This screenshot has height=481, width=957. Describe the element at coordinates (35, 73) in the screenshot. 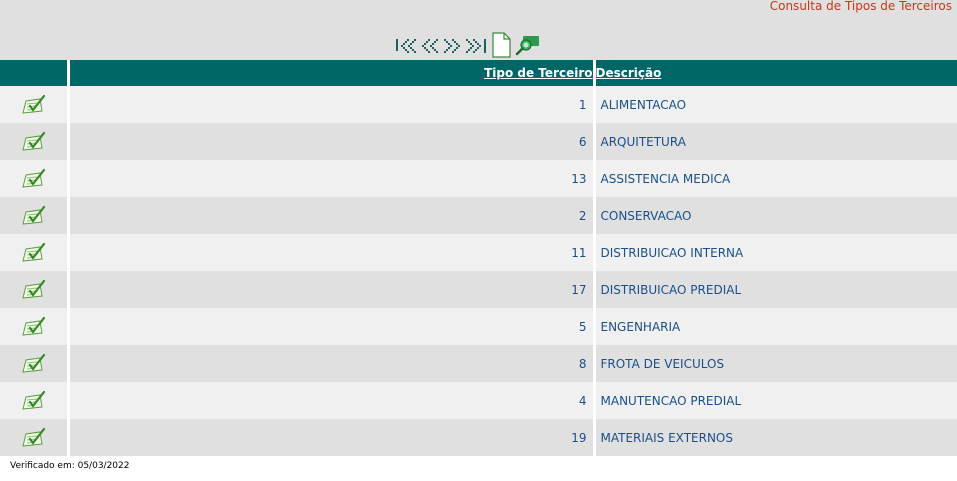

I see `edit-column-header` at that location.